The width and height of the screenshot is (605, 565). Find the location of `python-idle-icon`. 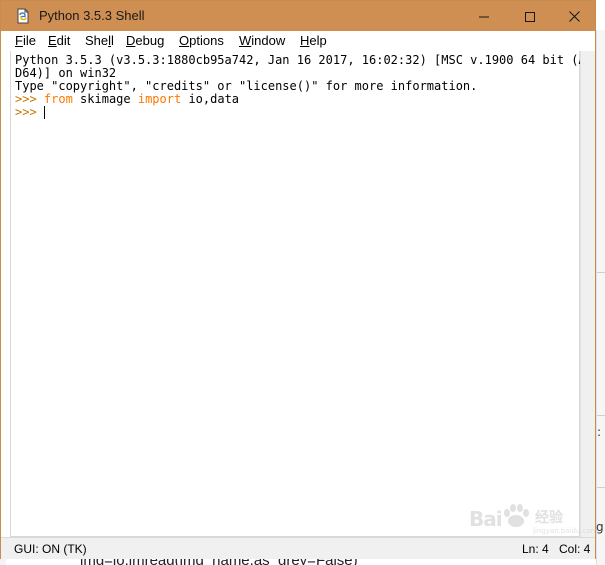

python-idle-icon is located at coordinates (23, 16).